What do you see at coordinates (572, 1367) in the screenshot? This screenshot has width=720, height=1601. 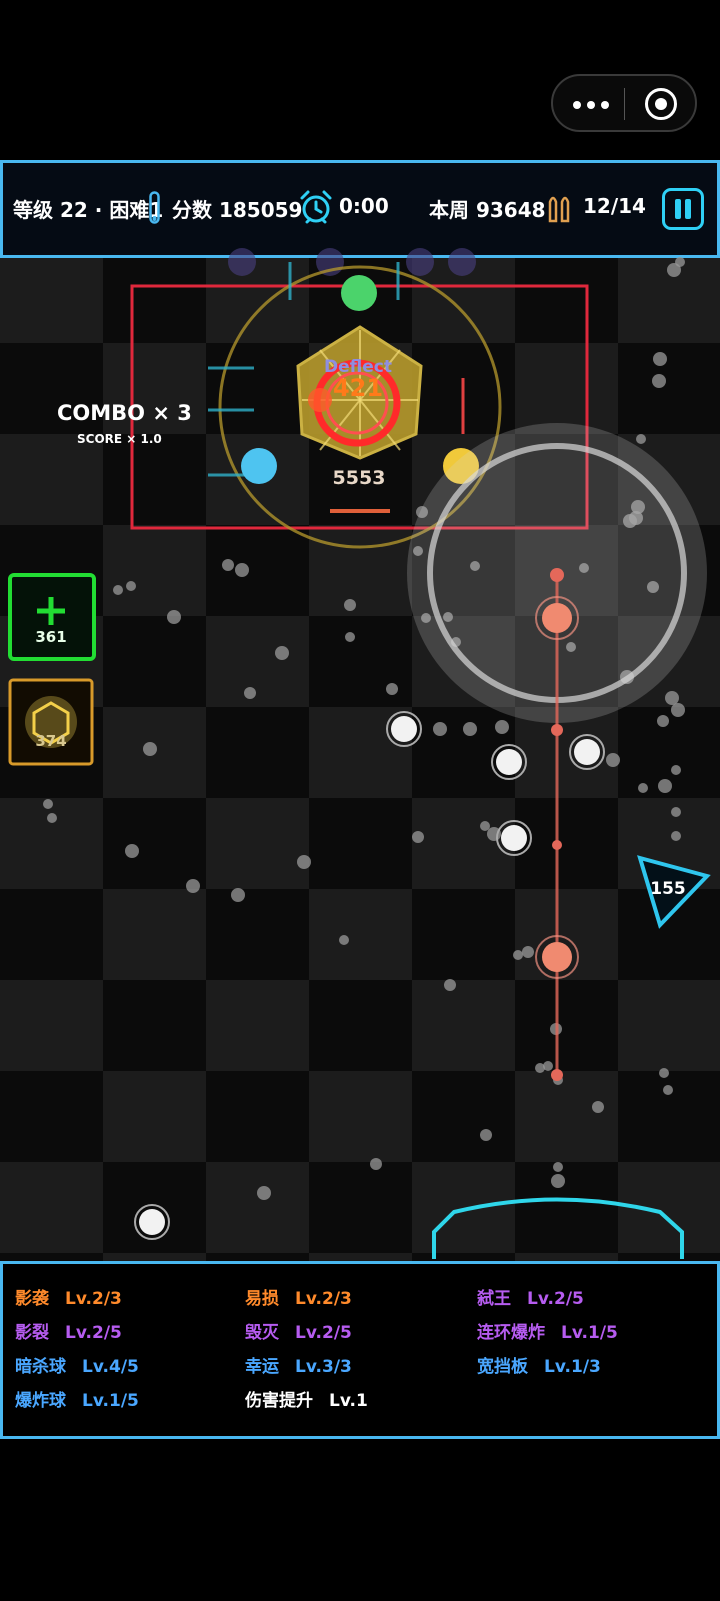 I see `skill-level: Lv.1/3` at bounding box center [572, 1367].